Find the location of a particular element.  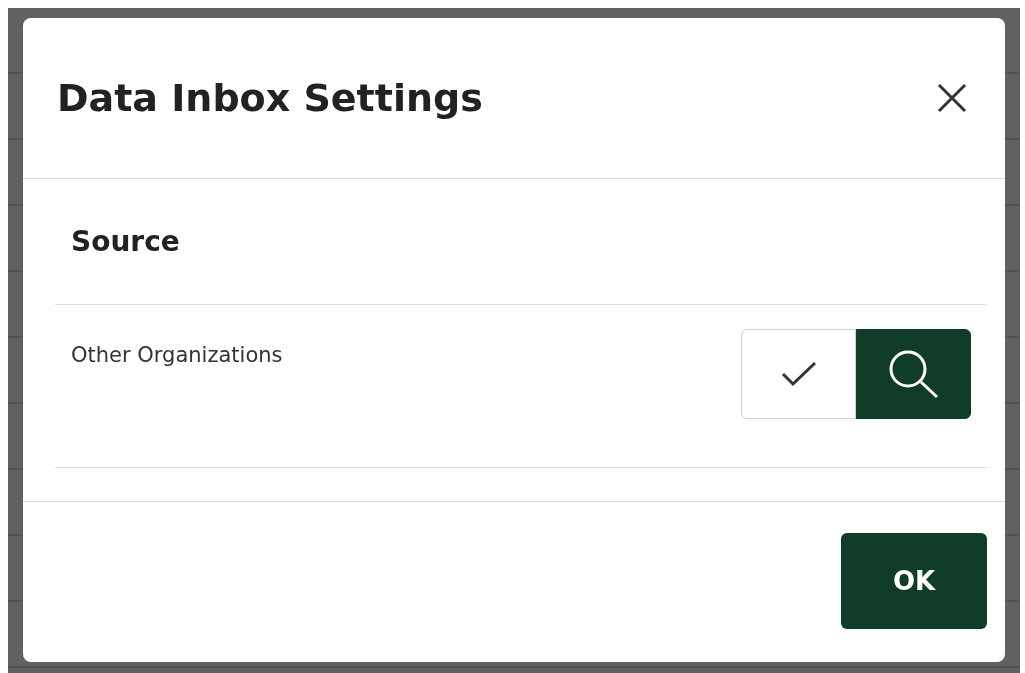

search-toggle is located at coordinates (913, 374).